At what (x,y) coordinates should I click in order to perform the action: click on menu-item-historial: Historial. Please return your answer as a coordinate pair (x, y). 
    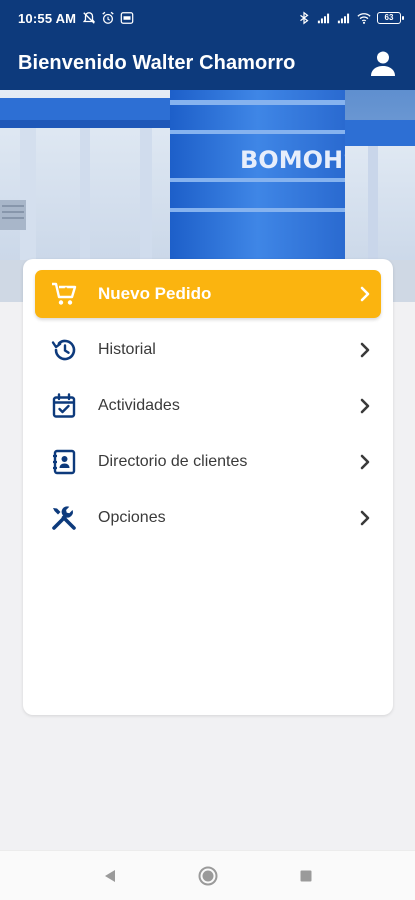
    Looking at the image, I should click on (208, 350).